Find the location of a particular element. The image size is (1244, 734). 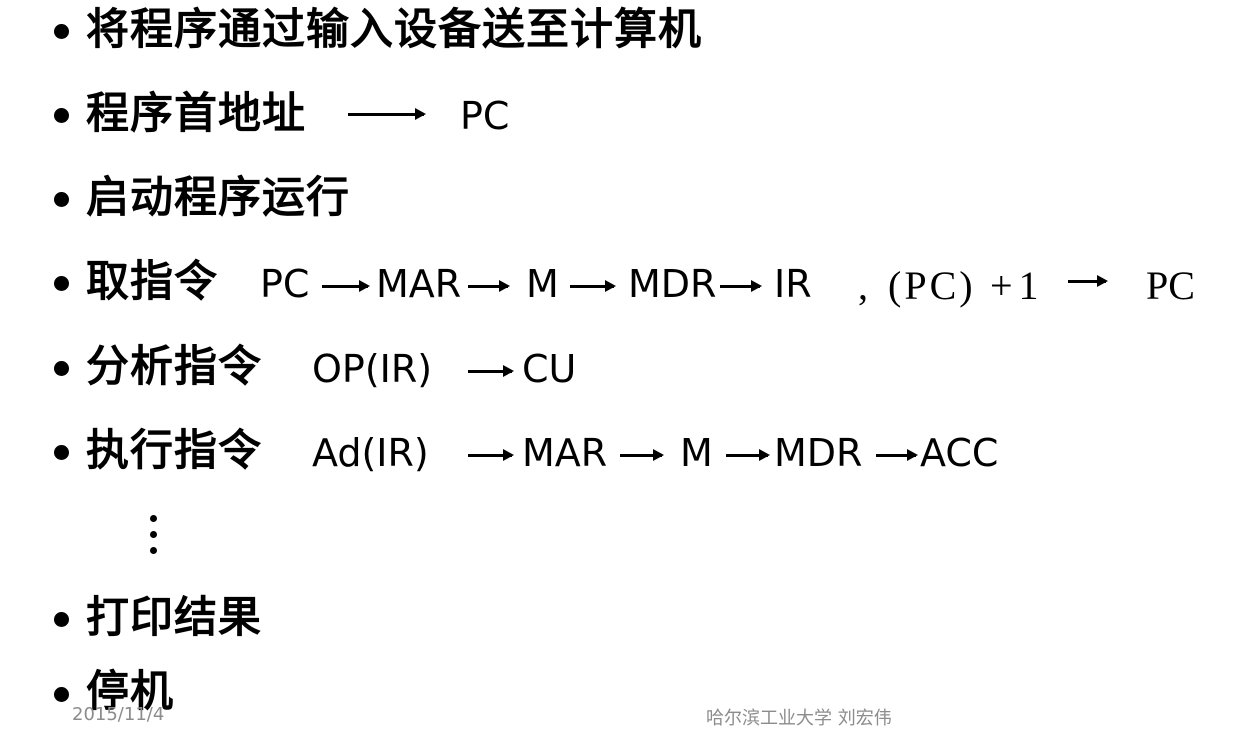

seq-ad-ir: Ad(IR) is located at coordinates (370, 453).